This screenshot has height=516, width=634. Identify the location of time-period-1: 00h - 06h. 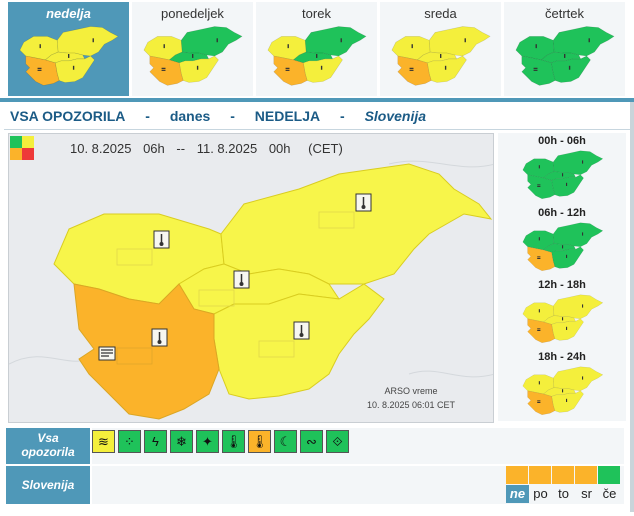
(562, 169).